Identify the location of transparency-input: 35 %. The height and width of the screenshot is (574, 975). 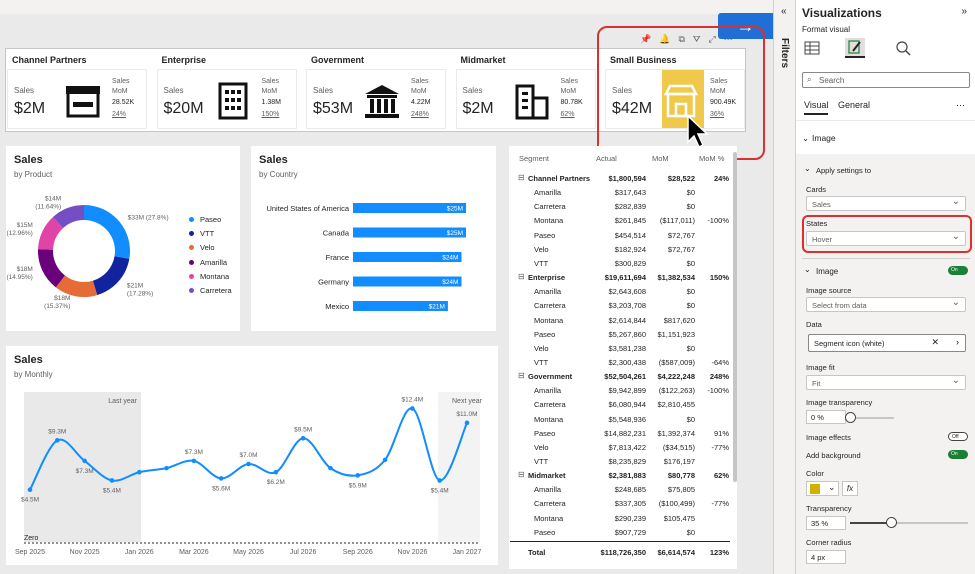
(826, 523).